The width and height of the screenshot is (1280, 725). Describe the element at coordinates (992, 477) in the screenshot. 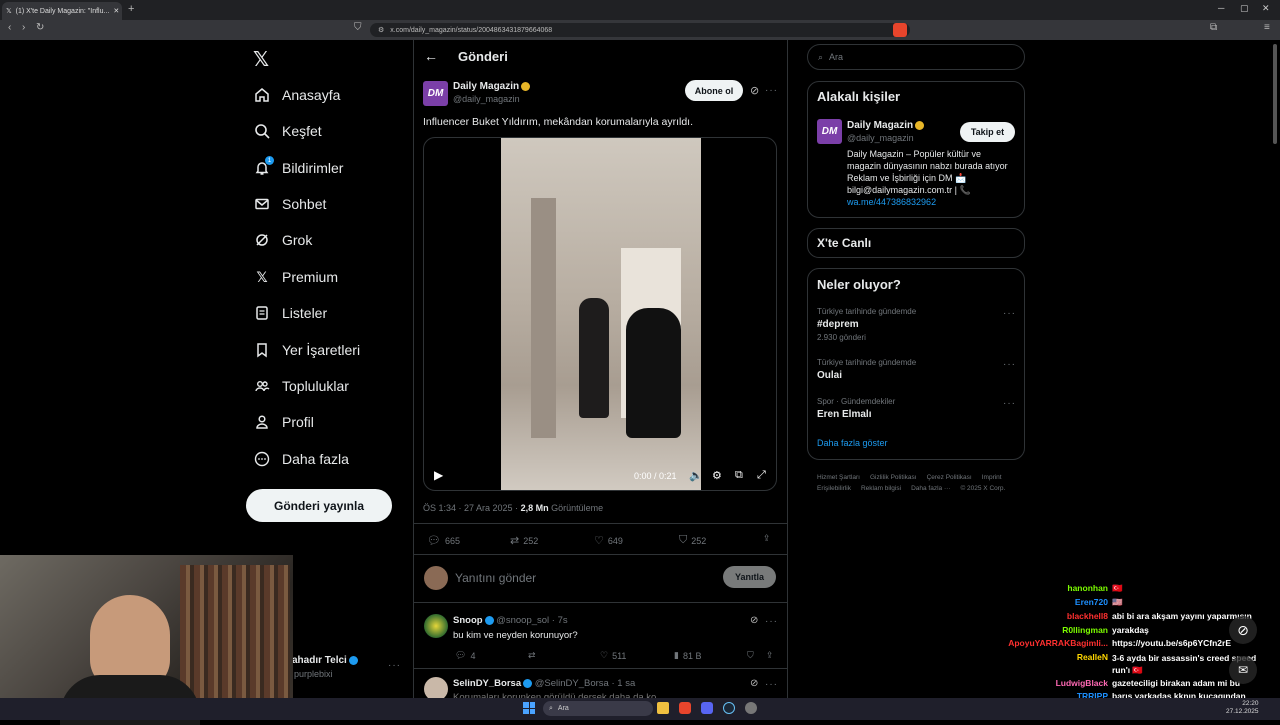

I see `footer-link: Imprint` at that location.